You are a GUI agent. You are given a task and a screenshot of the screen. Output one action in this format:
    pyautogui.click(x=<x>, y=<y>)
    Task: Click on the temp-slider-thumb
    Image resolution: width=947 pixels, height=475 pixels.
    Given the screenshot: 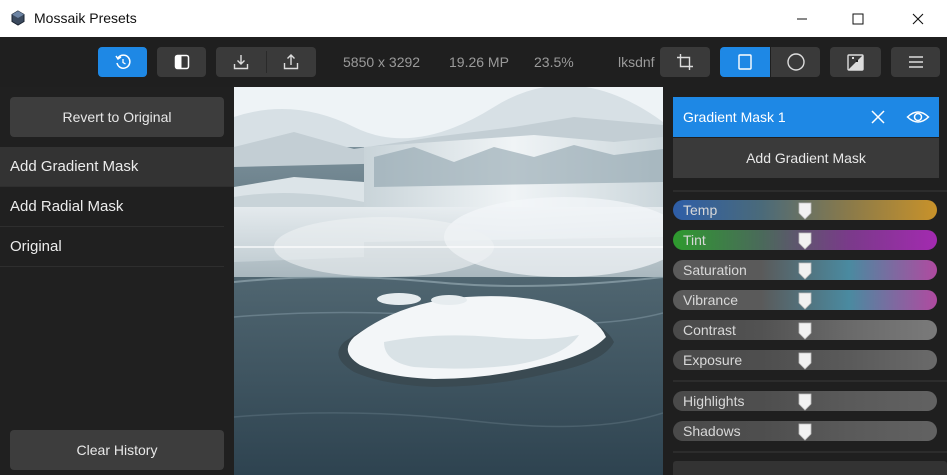 What is the action you would take?
    pyautogui.click(x=805, y=211)
    